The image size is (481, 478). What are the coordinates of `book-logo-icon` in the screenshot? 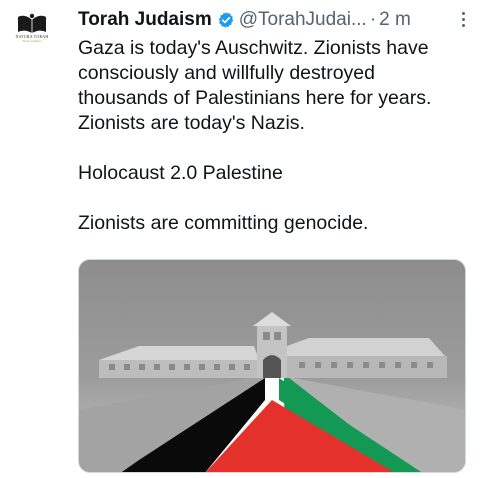 It's located at (32, 23).